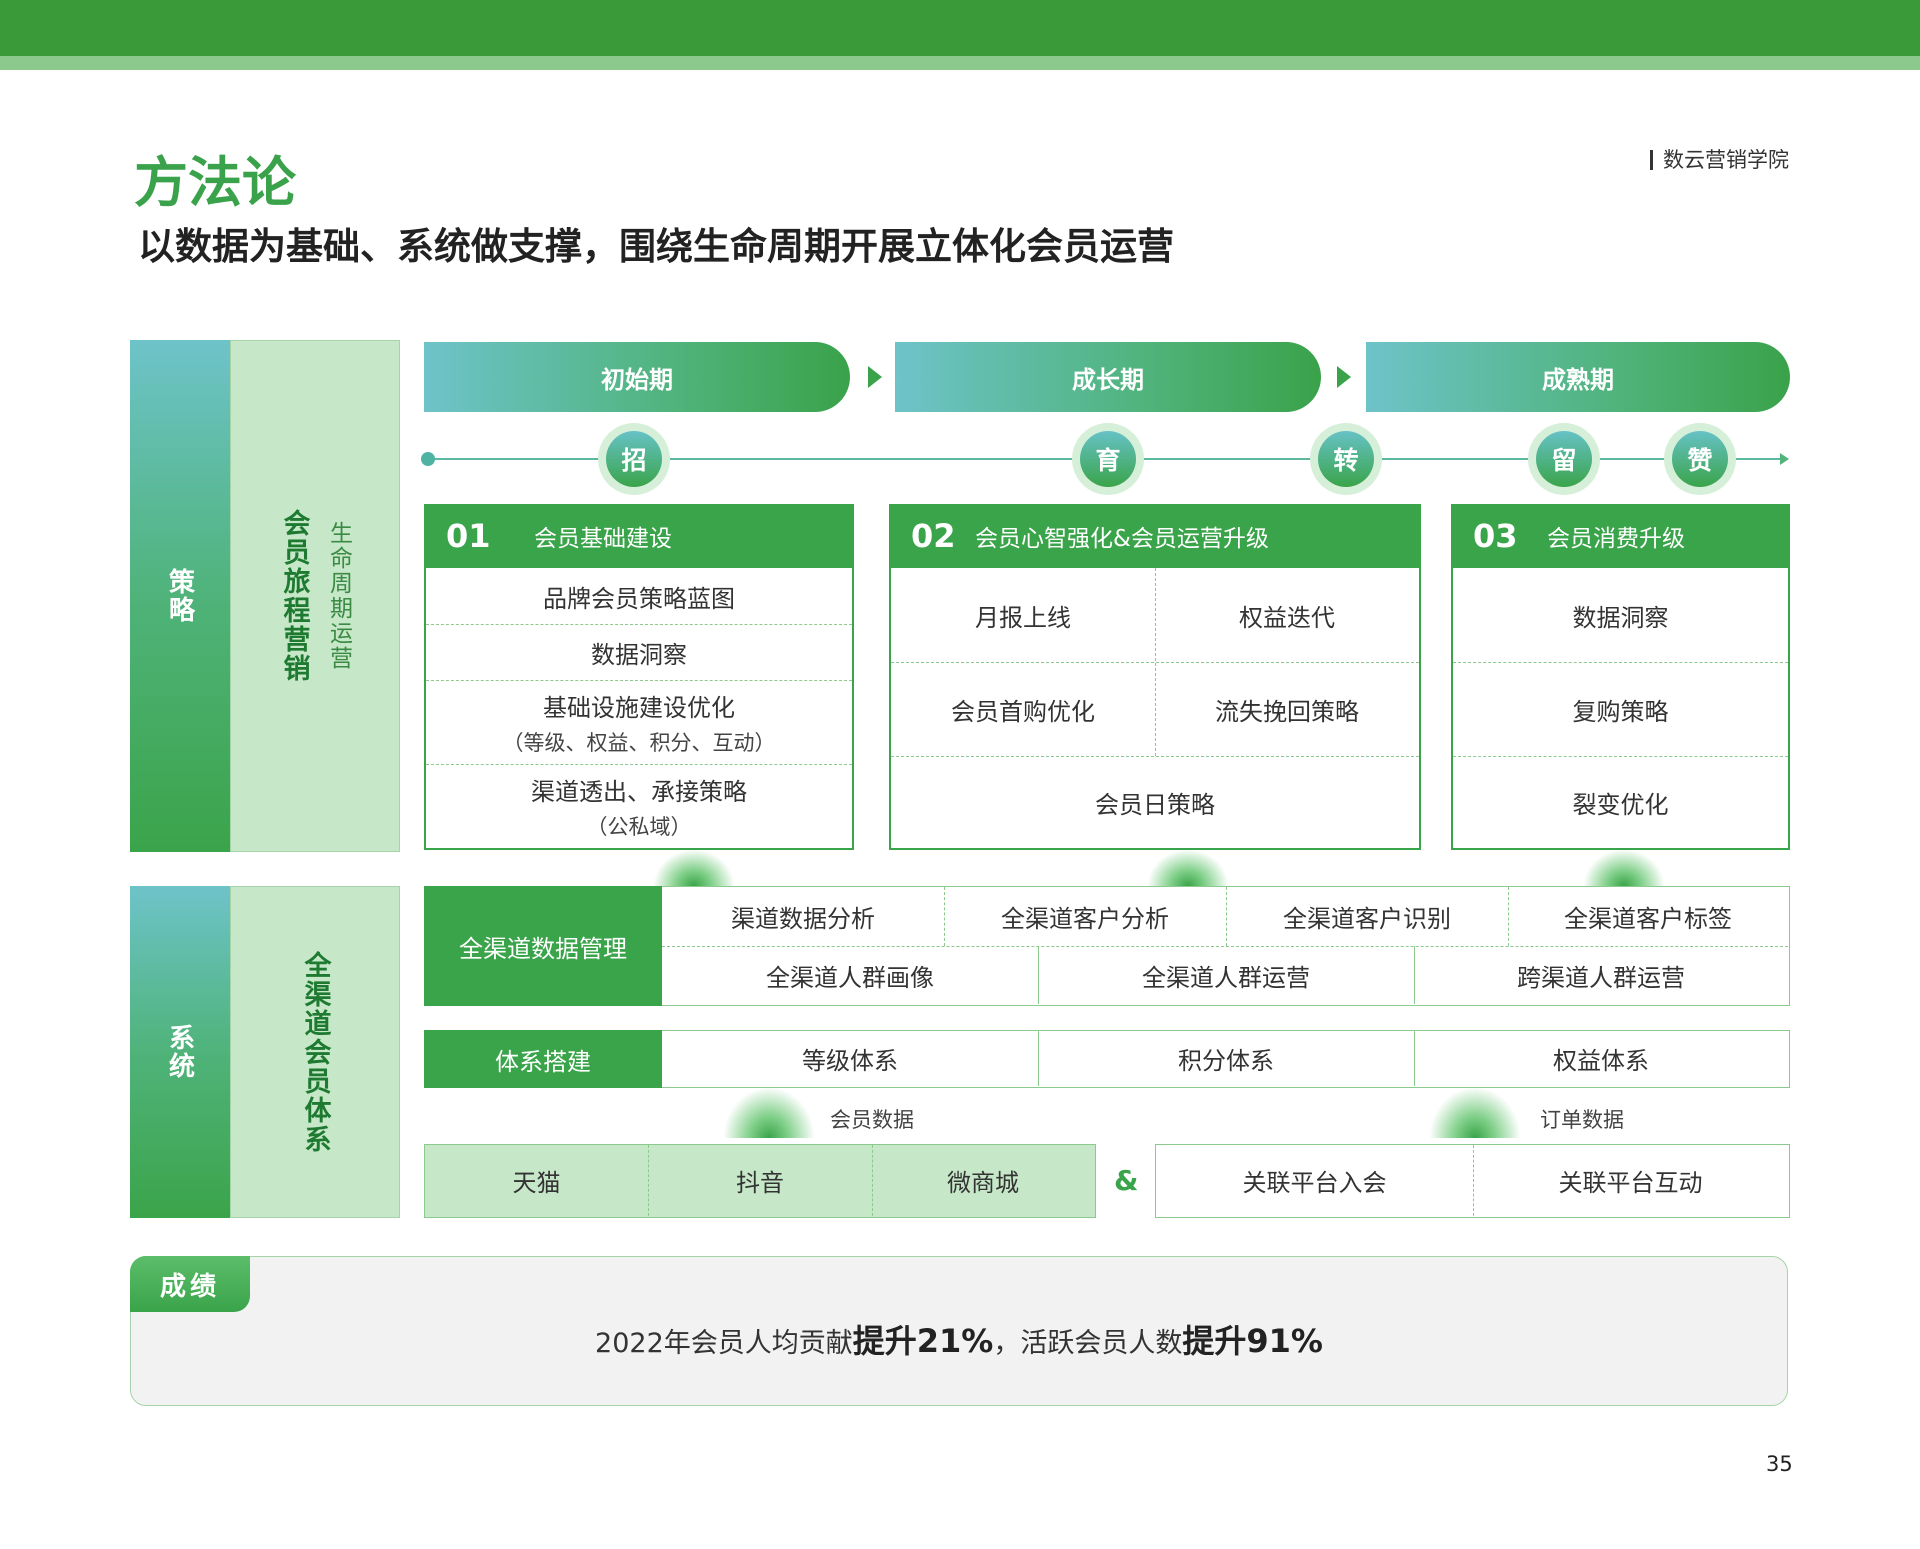 Image resolution: width=1920 pixels, height=1549 pixels. Describe the element at coordinates (724, 1343) in the screenshot. I see `results-text-part: 2022年会员人均贡献` at that location.